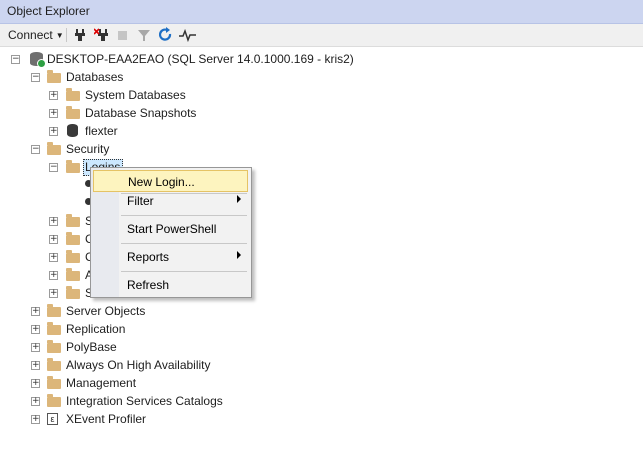 The height and width of the screenshot is (466, 643). What do you see at coordinates (91, 347) in the screenshot?
I see `tree-node-polybase: PolyBase` at bounding box center [91, 347].